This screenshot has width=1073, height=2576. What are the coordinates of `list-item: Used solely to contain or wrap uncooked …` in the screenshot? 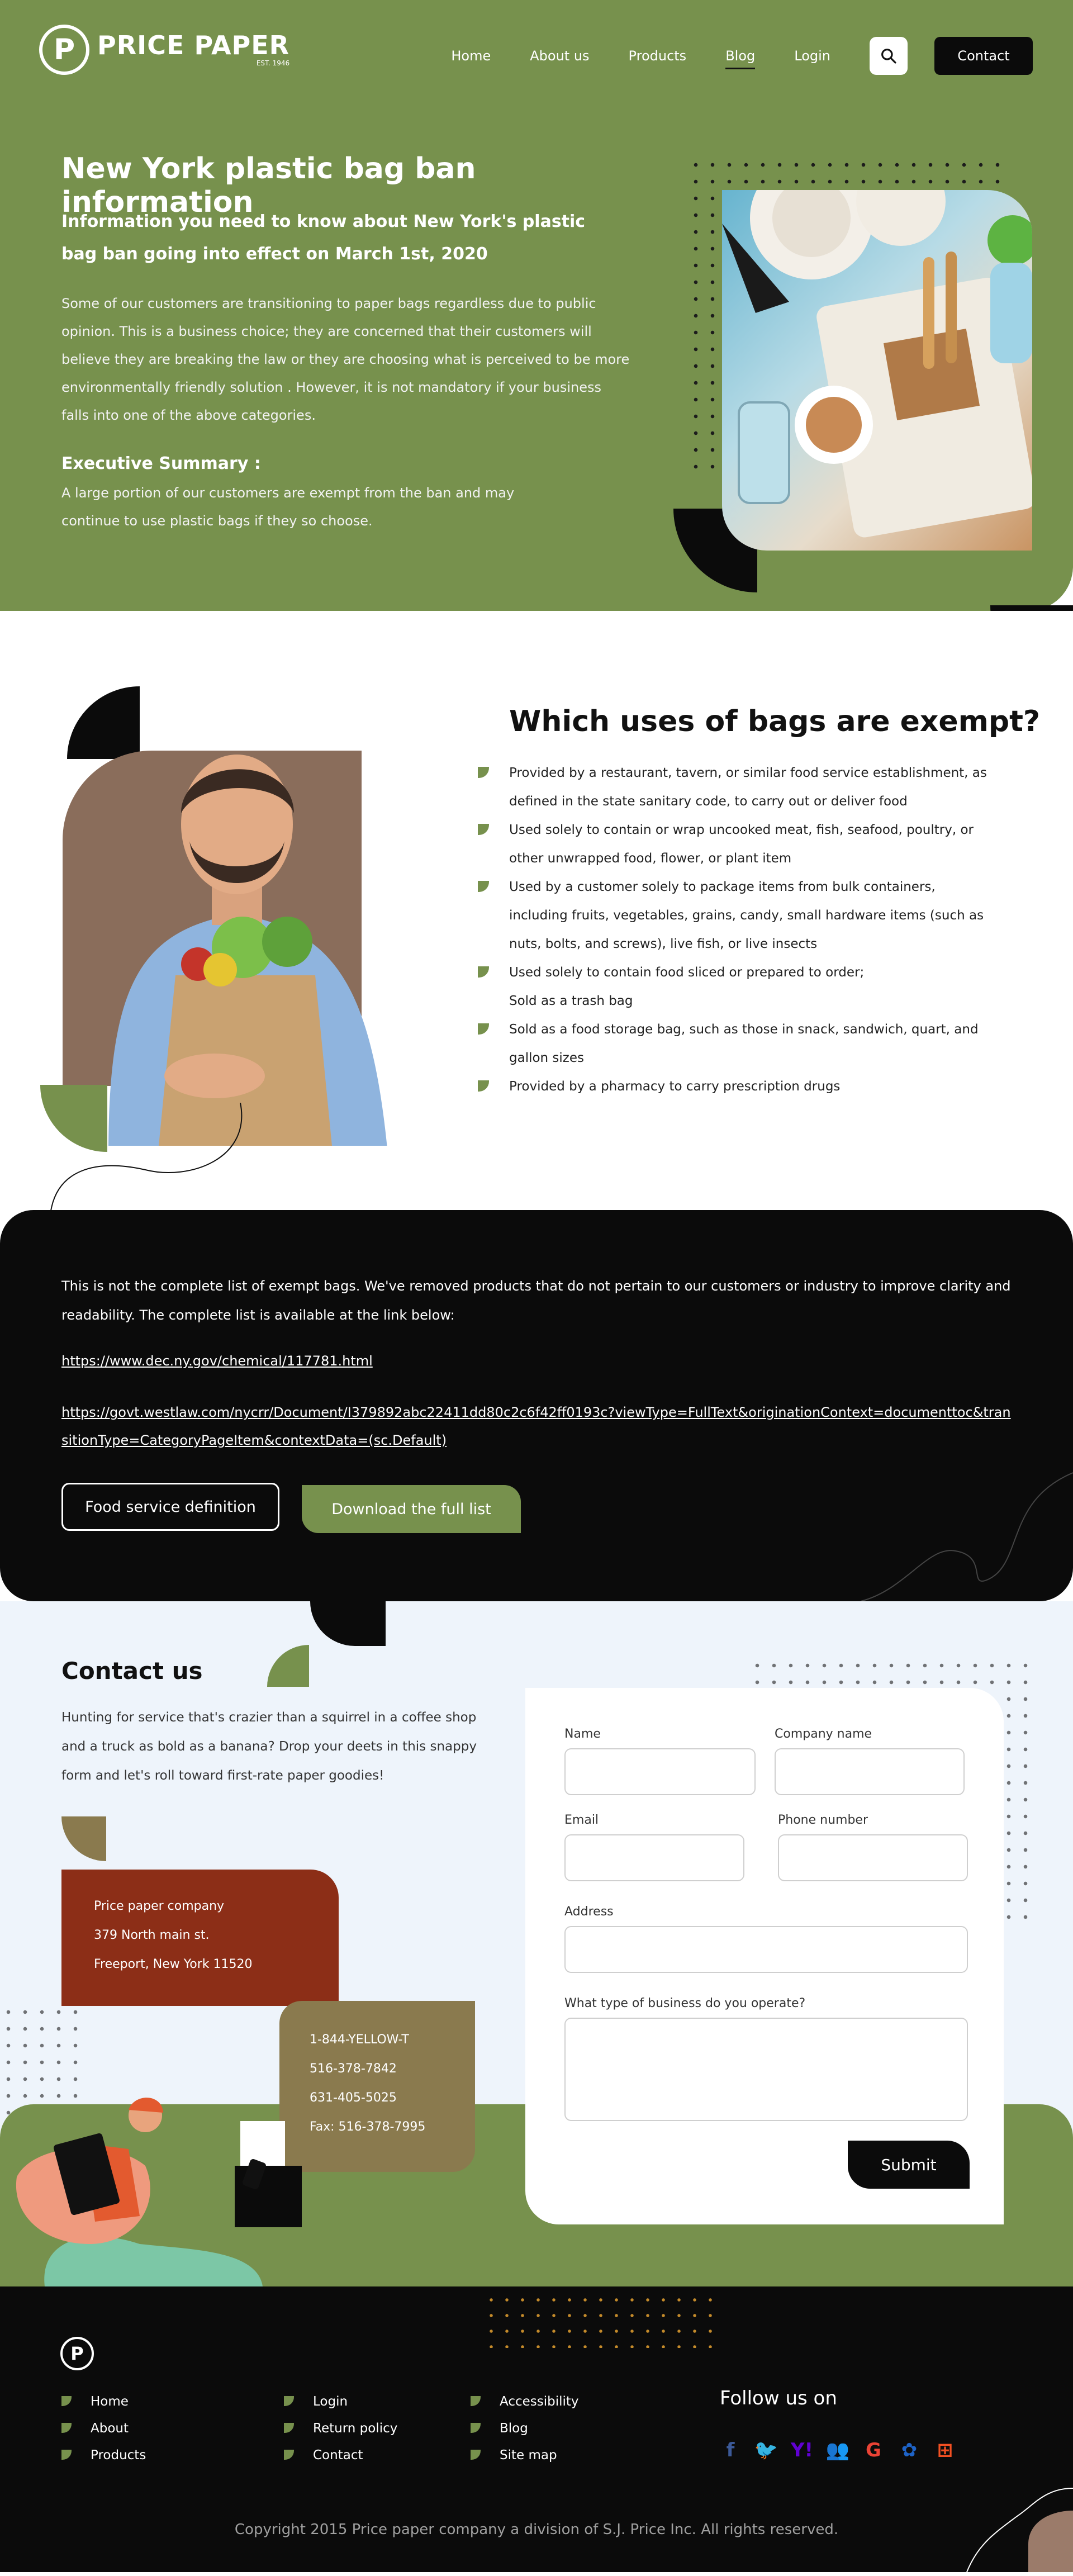 It's located at (735, 844).